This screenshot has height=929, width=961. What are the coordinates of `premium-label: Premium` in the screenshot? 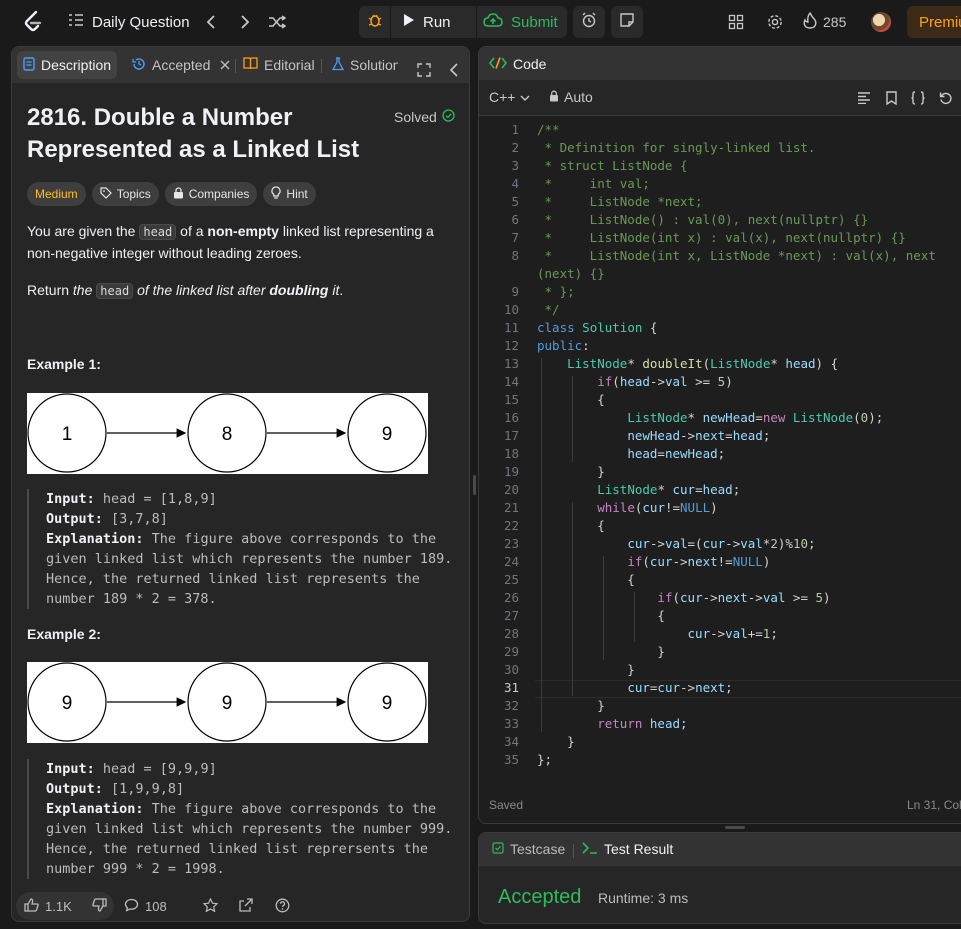 It's located at (940, 22).